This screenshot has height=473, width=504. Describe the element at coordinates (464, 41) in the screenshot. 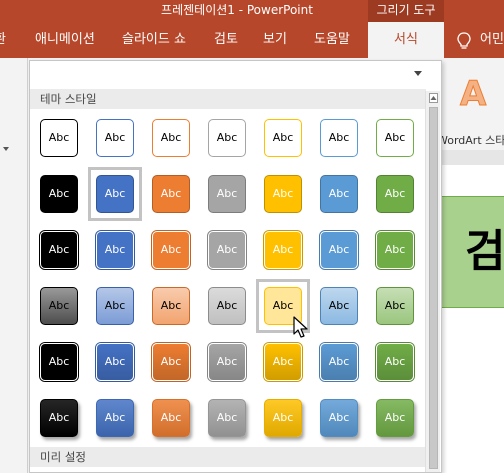

I see `lightbulb-icon` at that location.